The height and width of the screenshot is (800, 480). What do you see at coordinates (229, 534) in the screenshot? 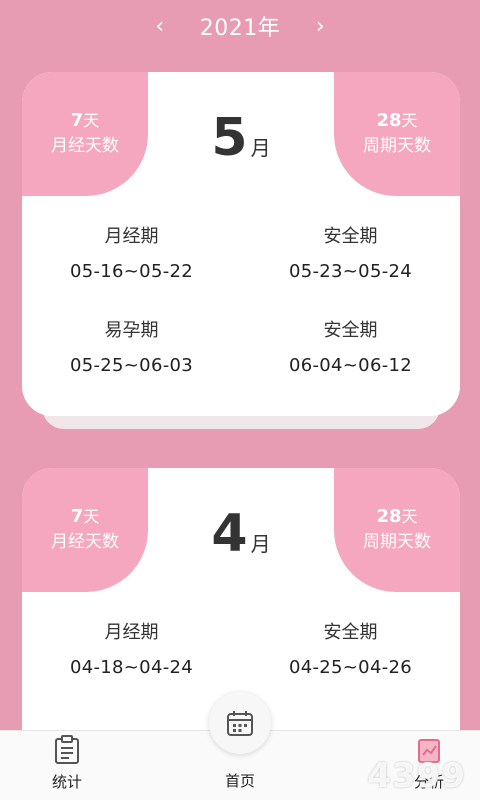
I see `month-number: 4` at bounding box center [229, 534].